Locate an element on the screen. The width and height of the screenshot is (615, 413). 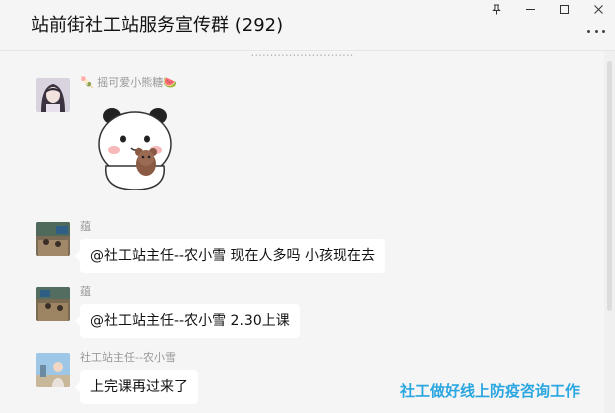
scrollbar-thumb is located at coordinates (609, 186).